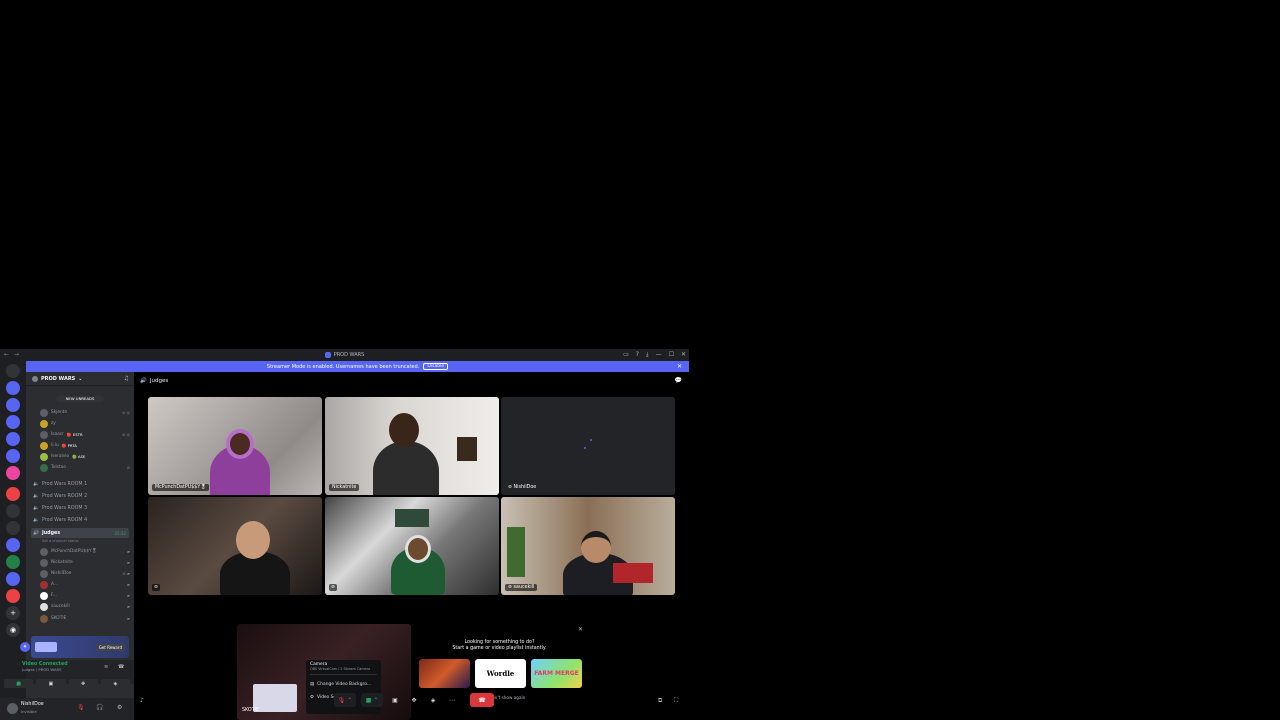 The image size is (1280, 720). I want to click on add-server-icon: +, so click(13, 613).